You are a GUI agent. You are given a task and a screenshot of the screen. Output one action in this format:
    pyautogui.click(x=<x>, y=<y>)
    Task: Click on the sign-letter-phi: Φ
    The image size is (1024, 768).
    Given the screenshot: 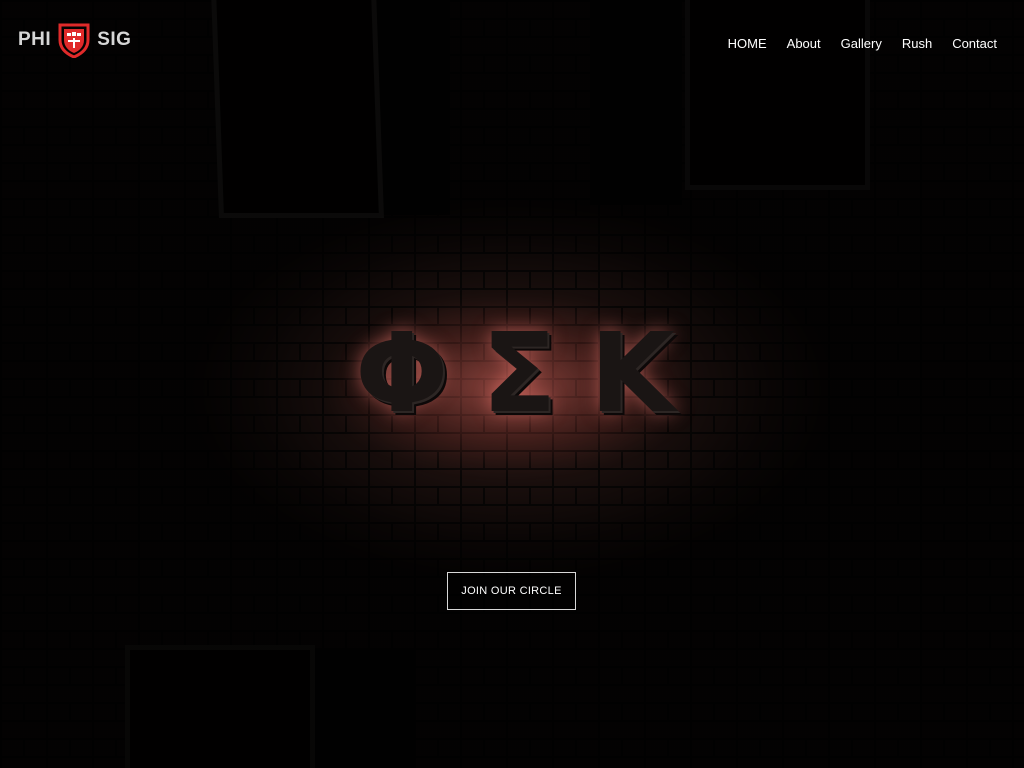 What is the action you would take?
    pyautogui.click(x=402, y=373)
    